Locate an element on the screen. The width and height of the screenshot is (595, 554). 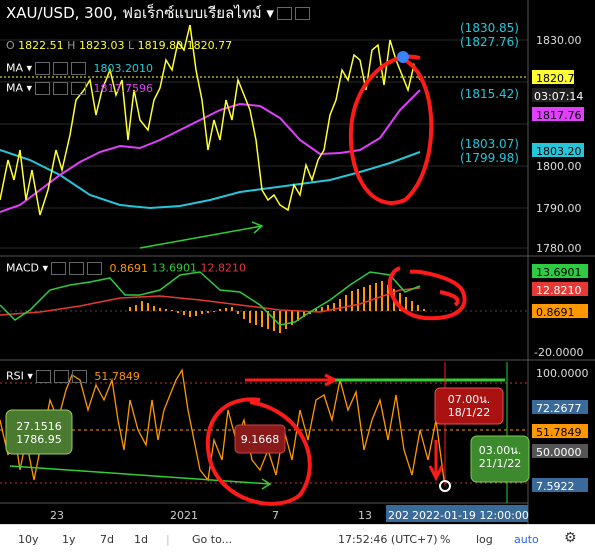
note-low-2: (1799.98) is located at coordinates (489, 158).